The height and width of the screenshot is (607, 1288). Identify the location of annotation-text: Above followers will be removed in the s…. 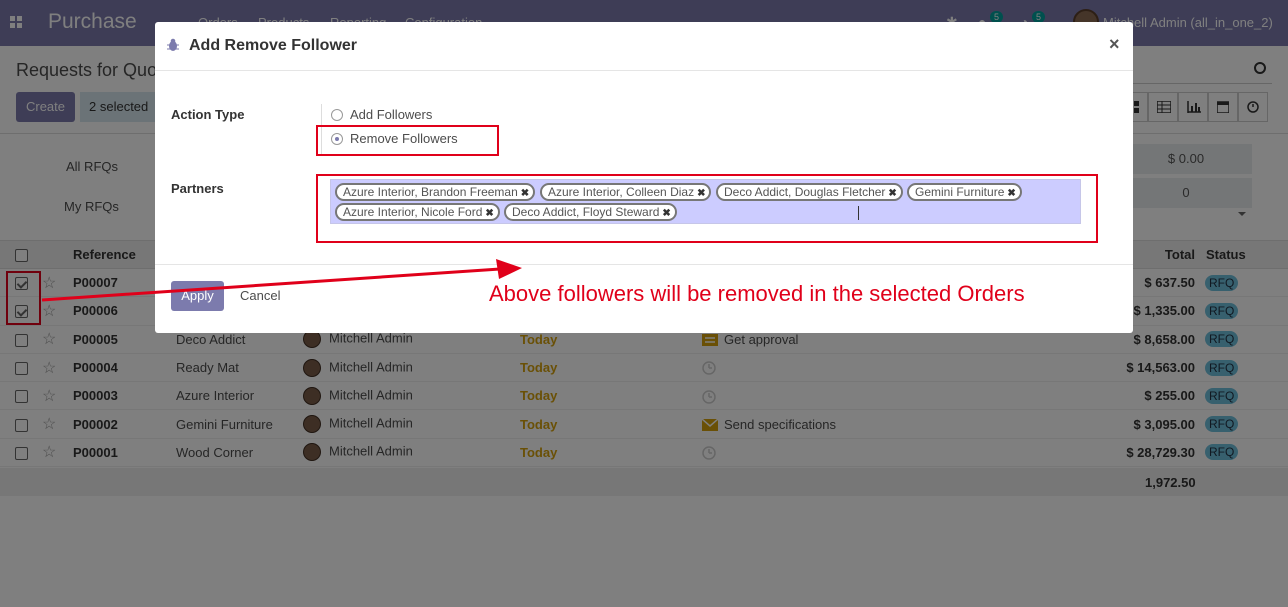
(757, 293).